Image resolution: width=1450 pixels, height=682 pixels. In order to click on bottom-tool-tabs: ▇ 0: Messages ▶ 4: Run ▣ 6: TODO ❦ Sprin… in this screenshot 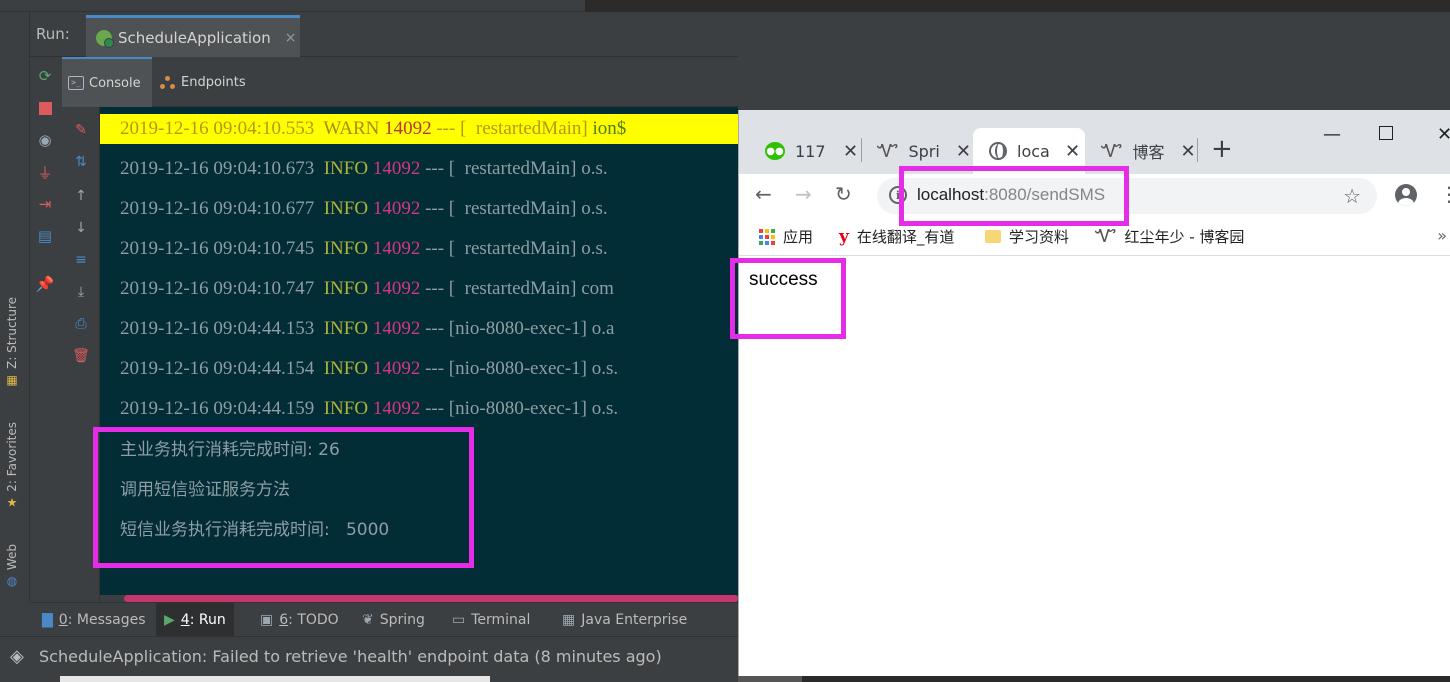, I will do `click(384, 619)`.